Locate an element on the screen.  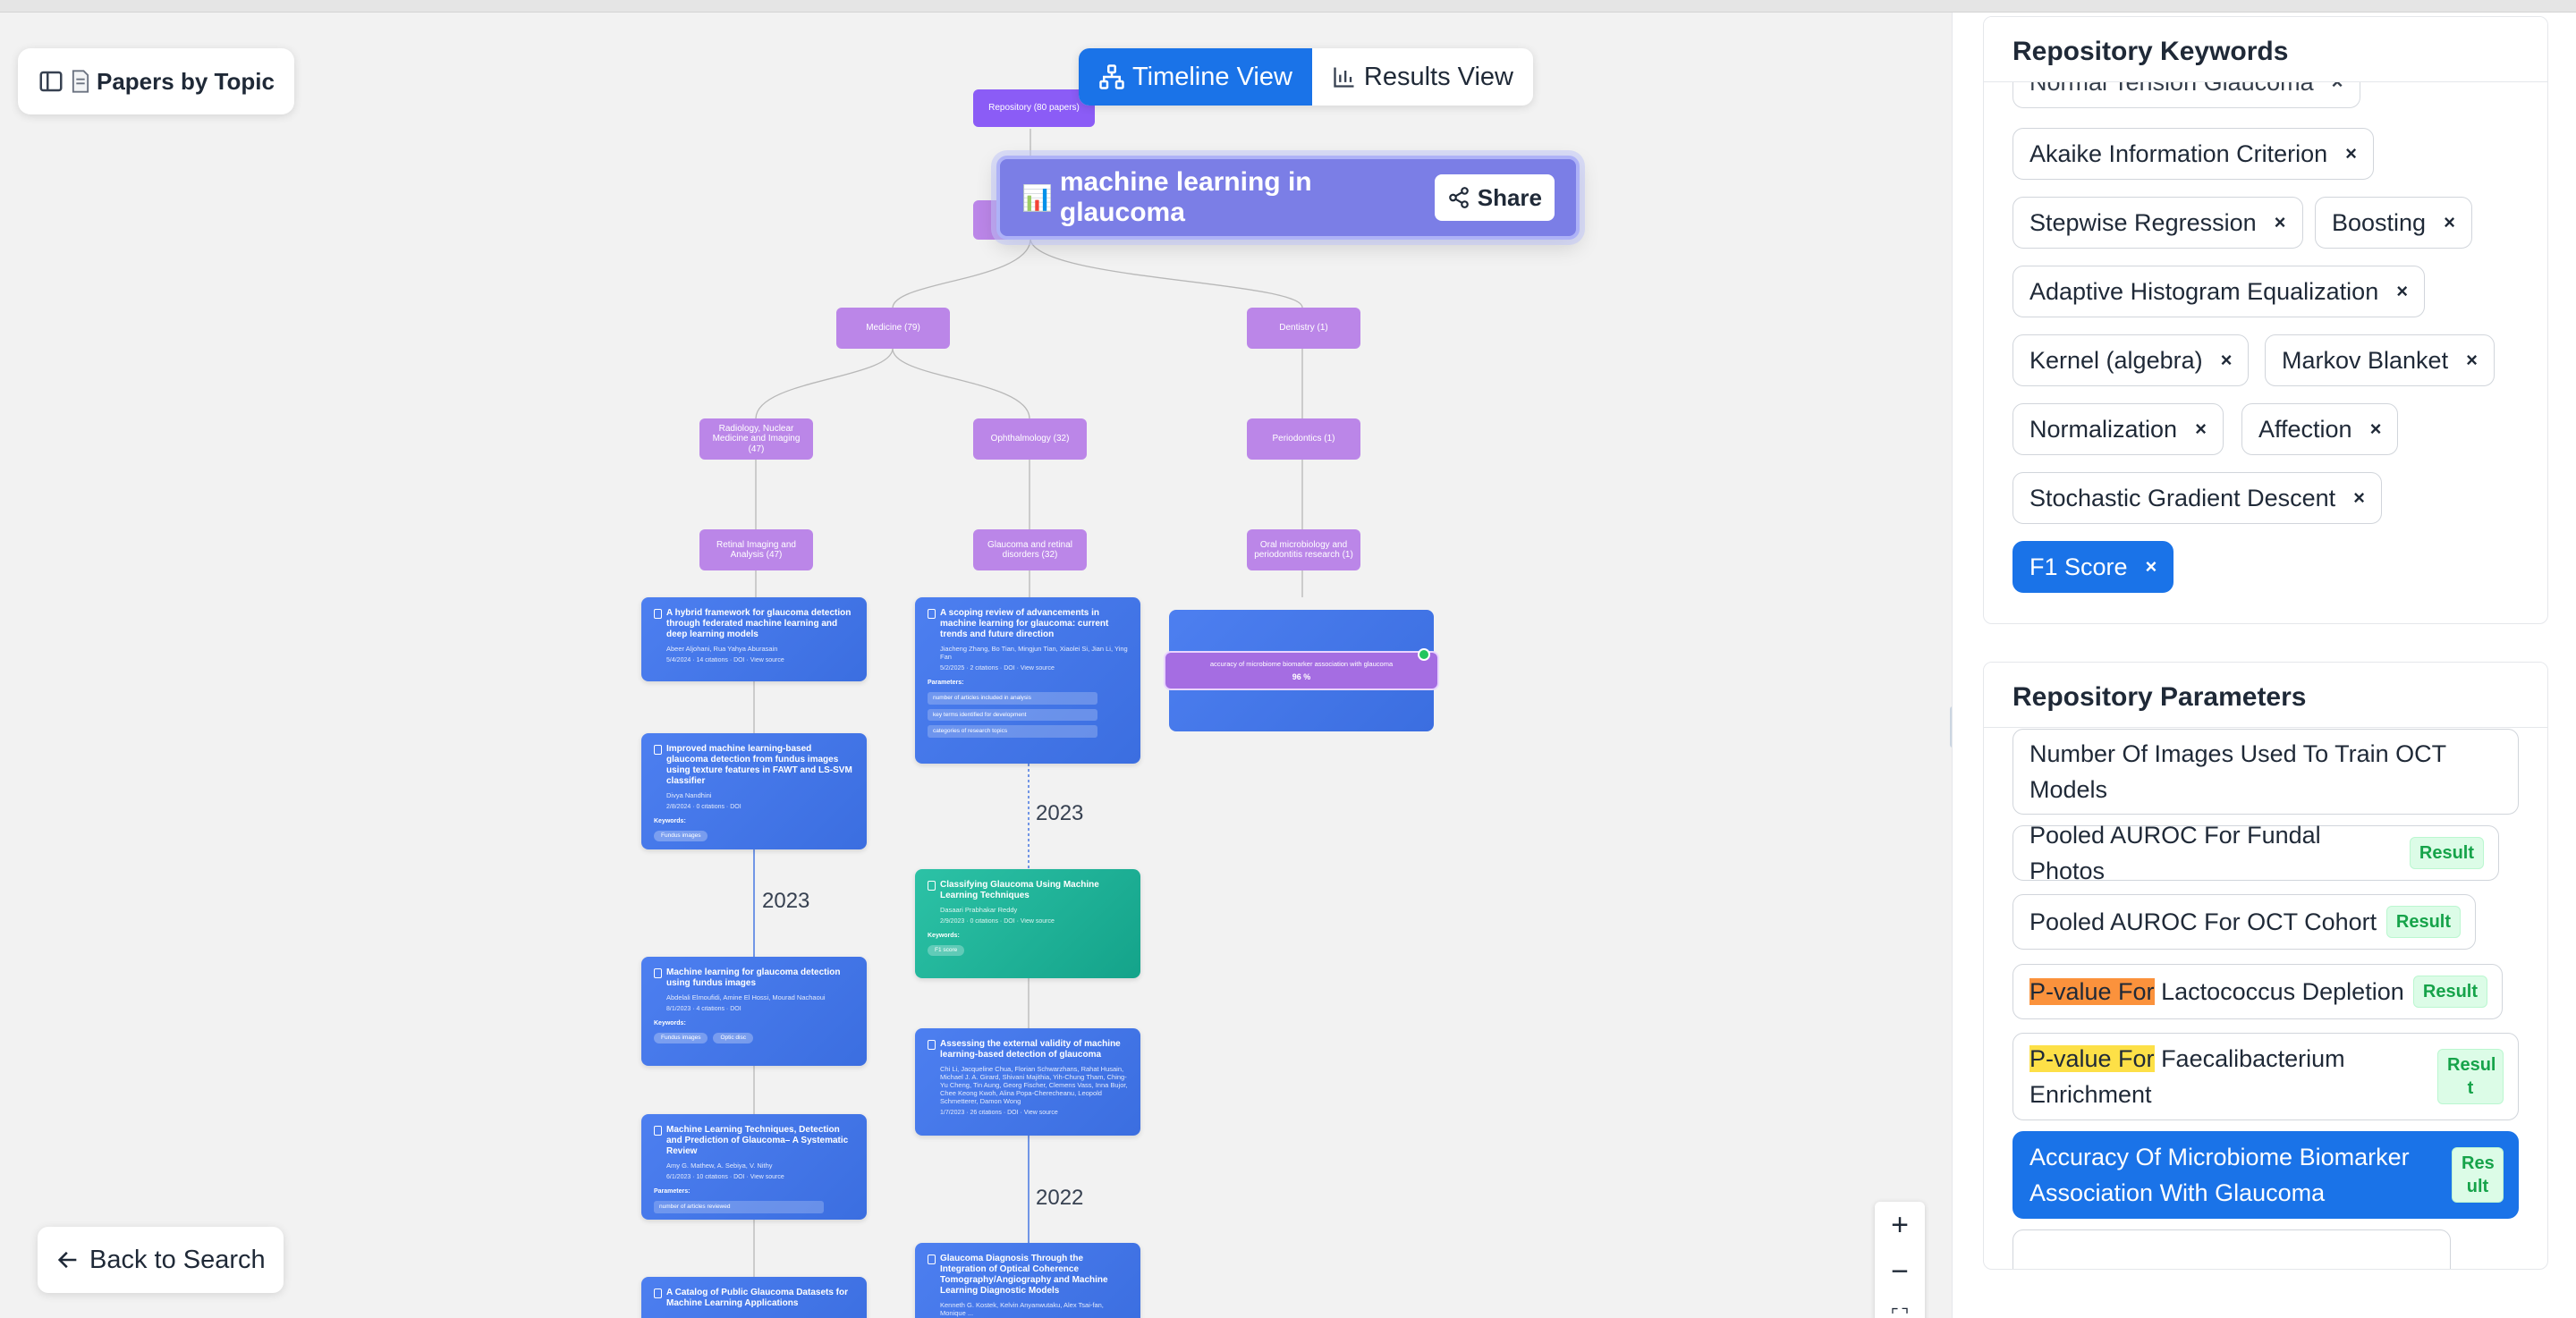
keyword-chip: Stepwise Regression × is located at coordinates (2157, 223).